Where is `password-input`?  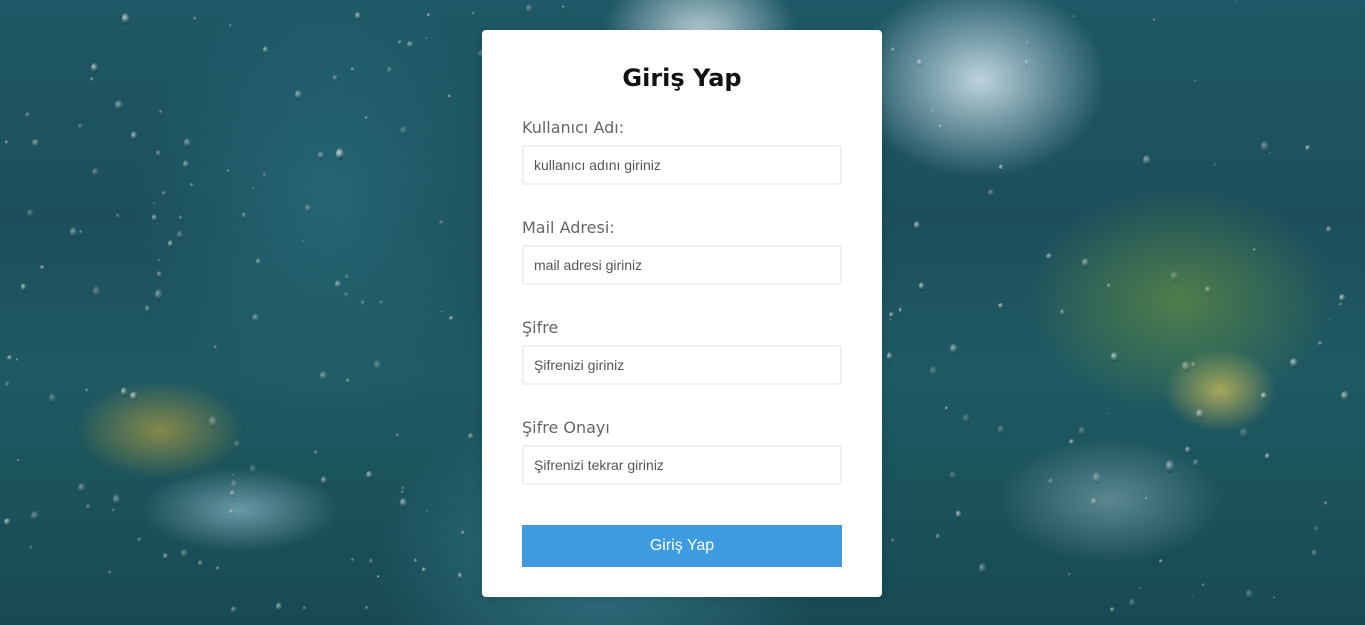 password-input is located at coordinates (682, 365).